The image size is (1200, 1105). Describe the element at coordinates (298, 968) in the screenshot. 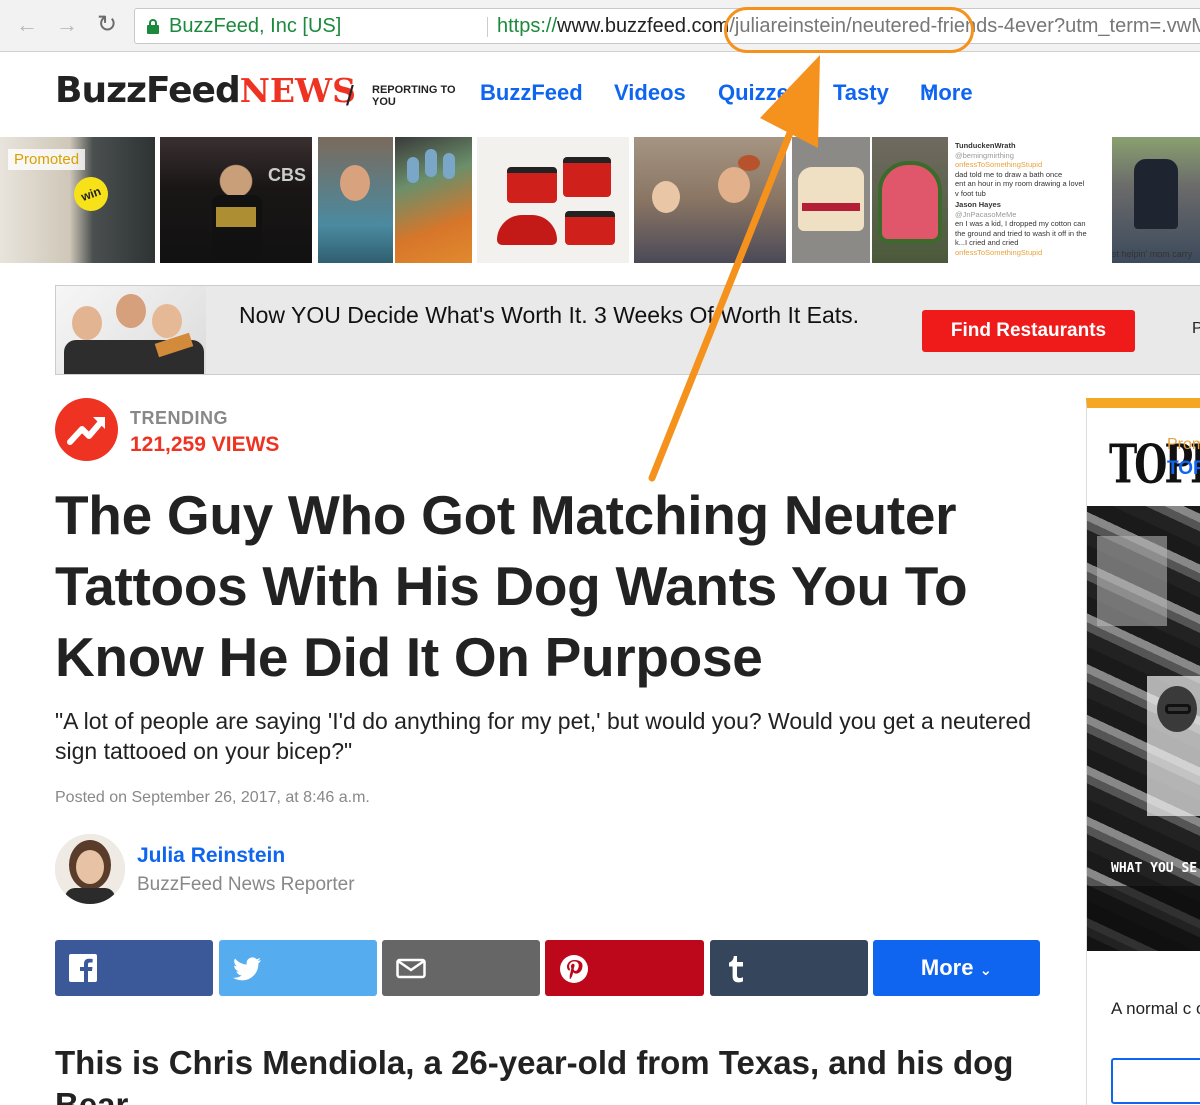

I see `share-twitter-button` at that location.